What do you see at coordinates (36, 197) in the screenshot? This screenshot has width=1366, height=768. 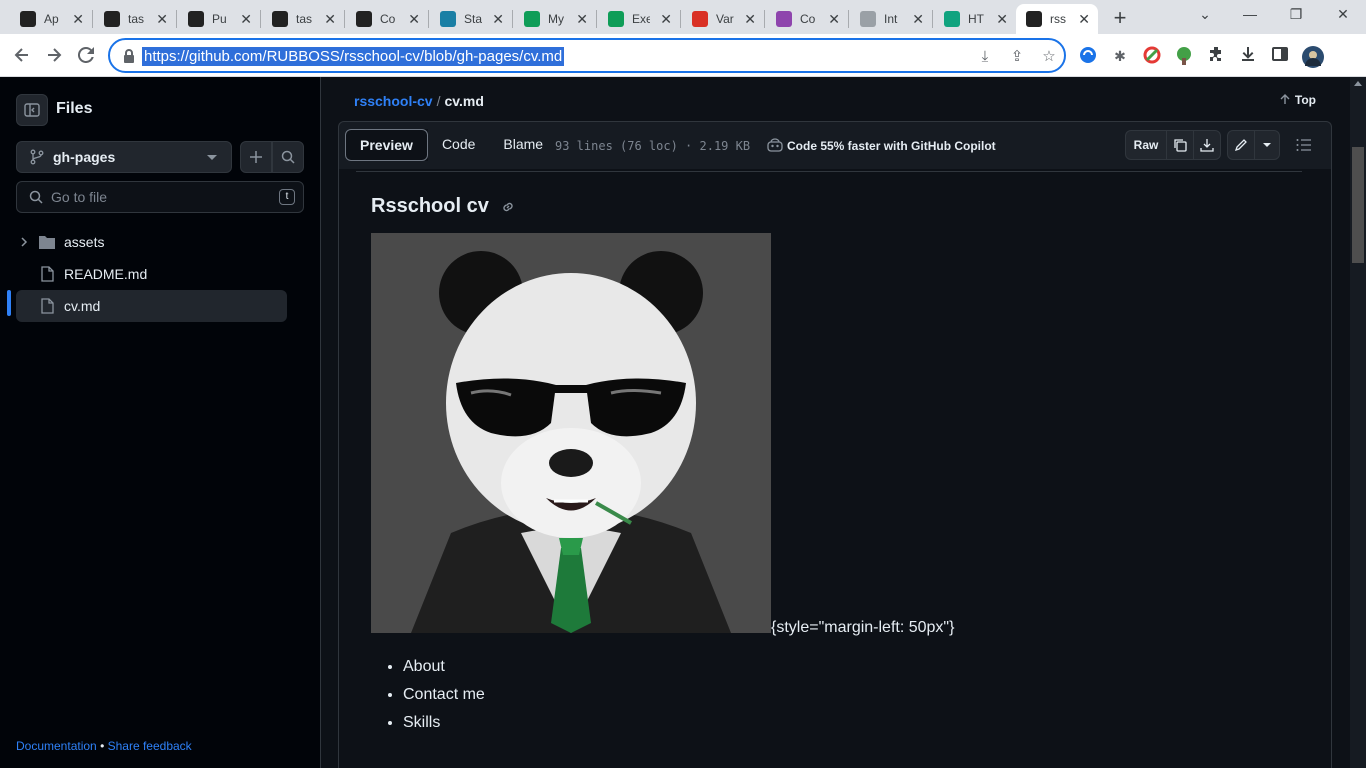 I see `search-icon` at bounding box center [36, 197].